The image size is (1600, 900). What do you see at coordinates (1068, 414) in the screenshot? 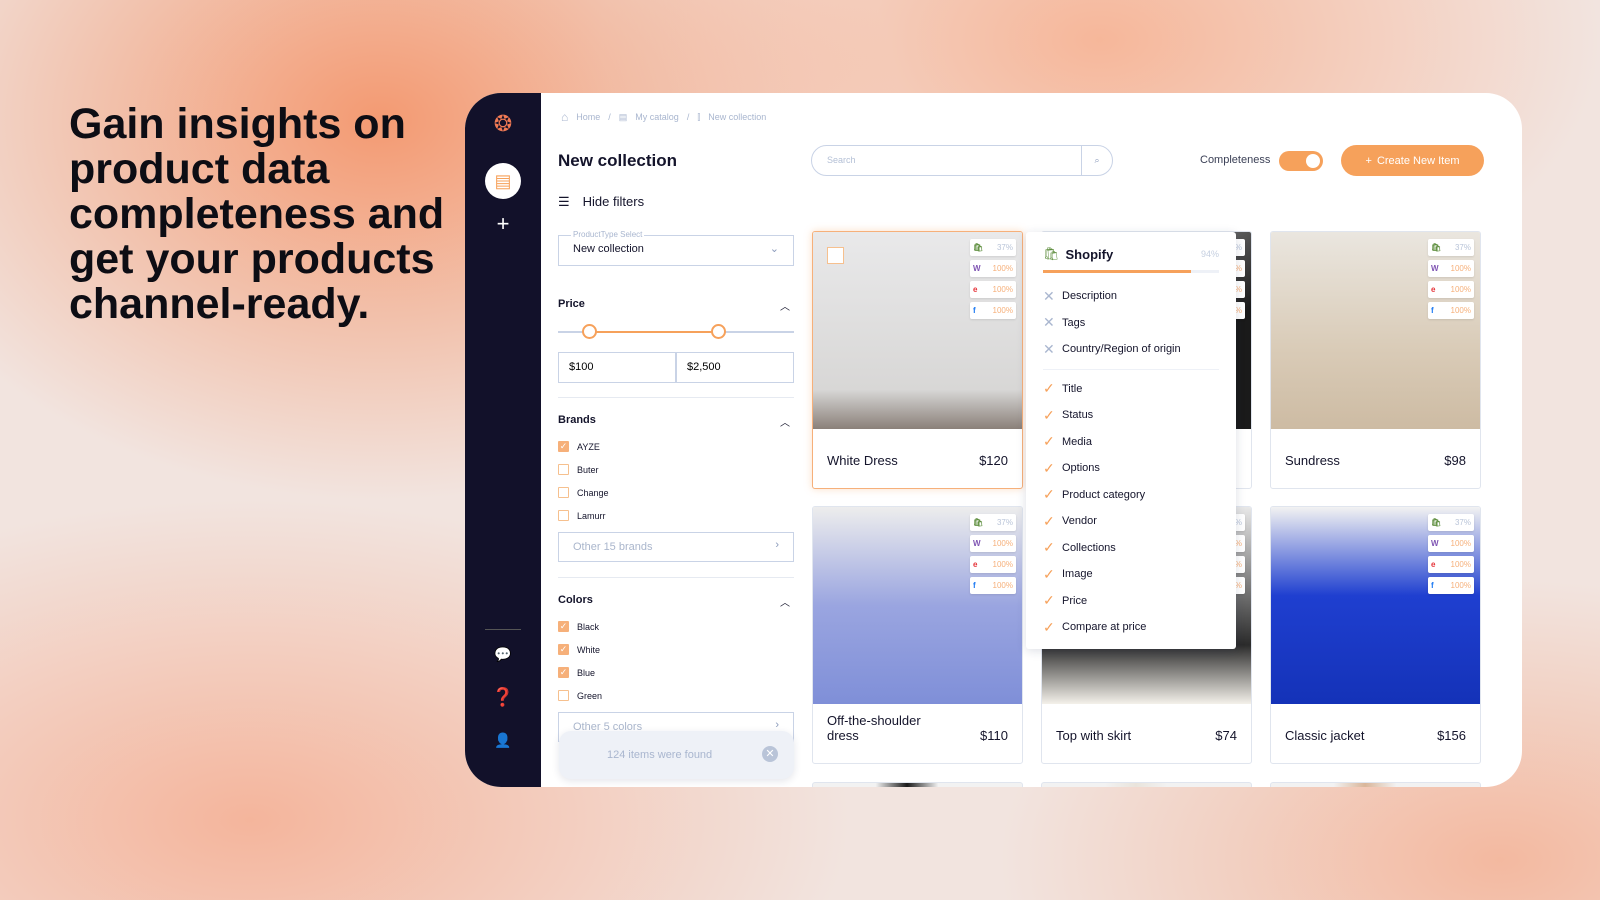
I see `completeness-field: ✓ Status` at bounding box center [1068, 414].